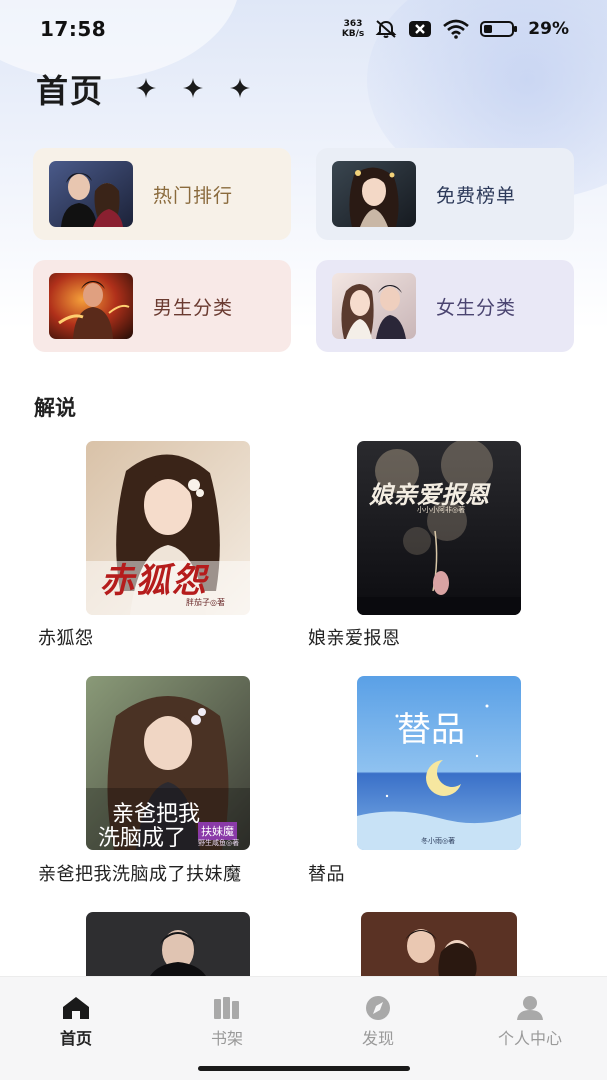 The width and height of the screenshot is (607, 1080). I want to click on nav-bookshelf: 书架, so click(227, 1022).